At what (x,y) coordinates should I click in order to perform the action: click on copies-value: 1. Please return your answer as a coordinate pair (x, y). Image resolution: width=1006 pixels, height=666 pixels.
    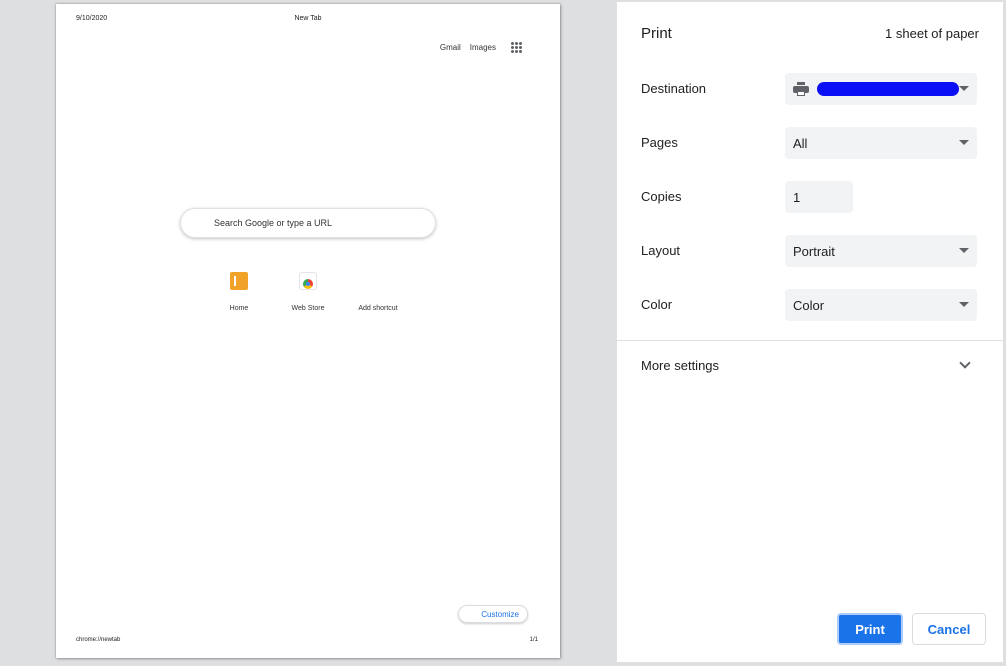
    Looking at the image, I should click on (797, 197).